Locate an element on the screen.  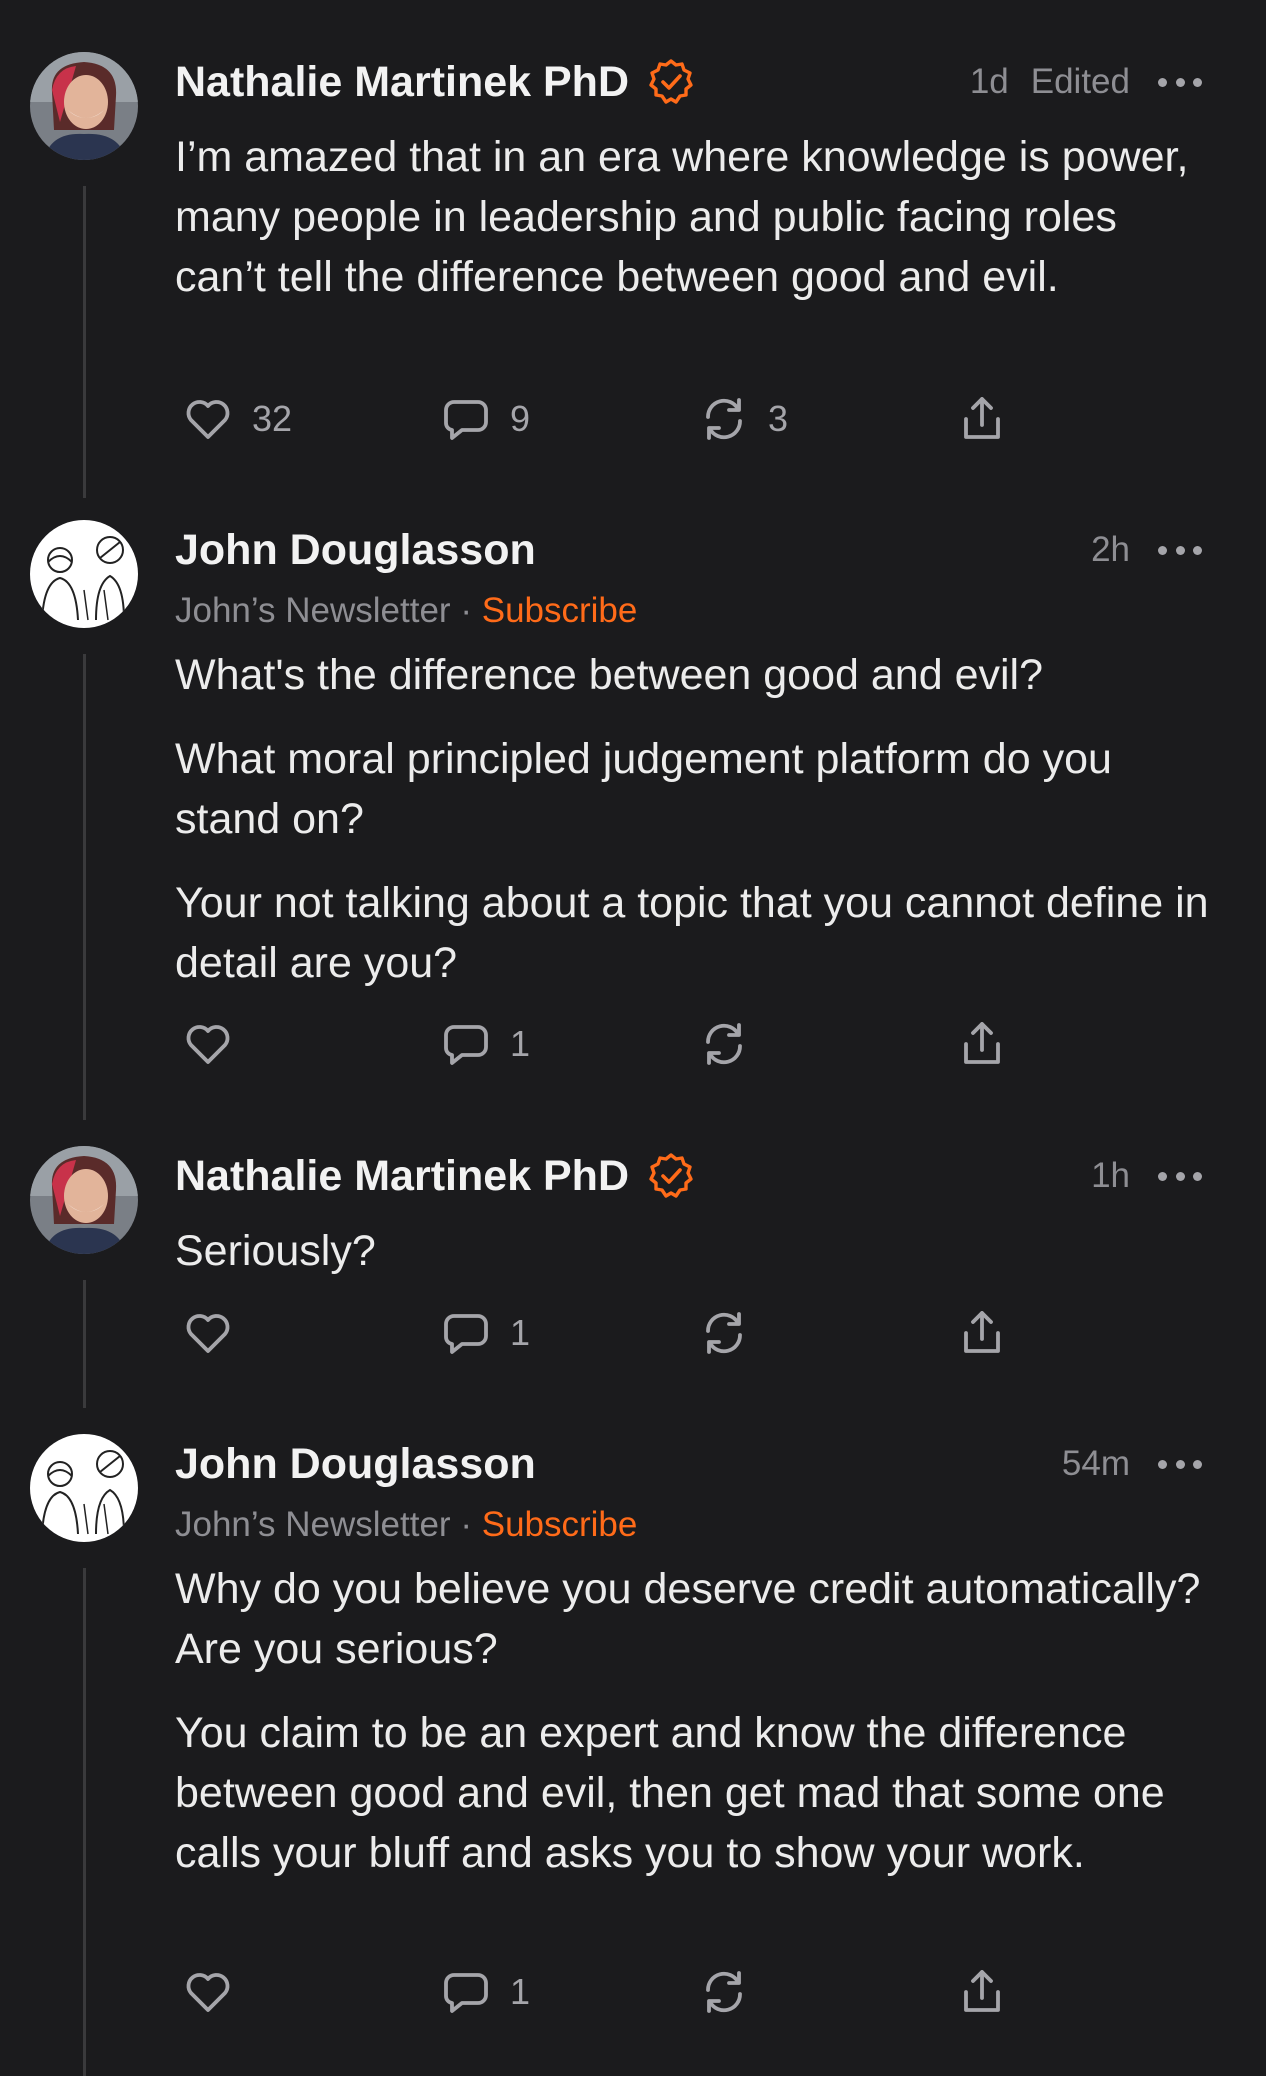
timestamp: 1h is located at coordinates (1110, 1175).